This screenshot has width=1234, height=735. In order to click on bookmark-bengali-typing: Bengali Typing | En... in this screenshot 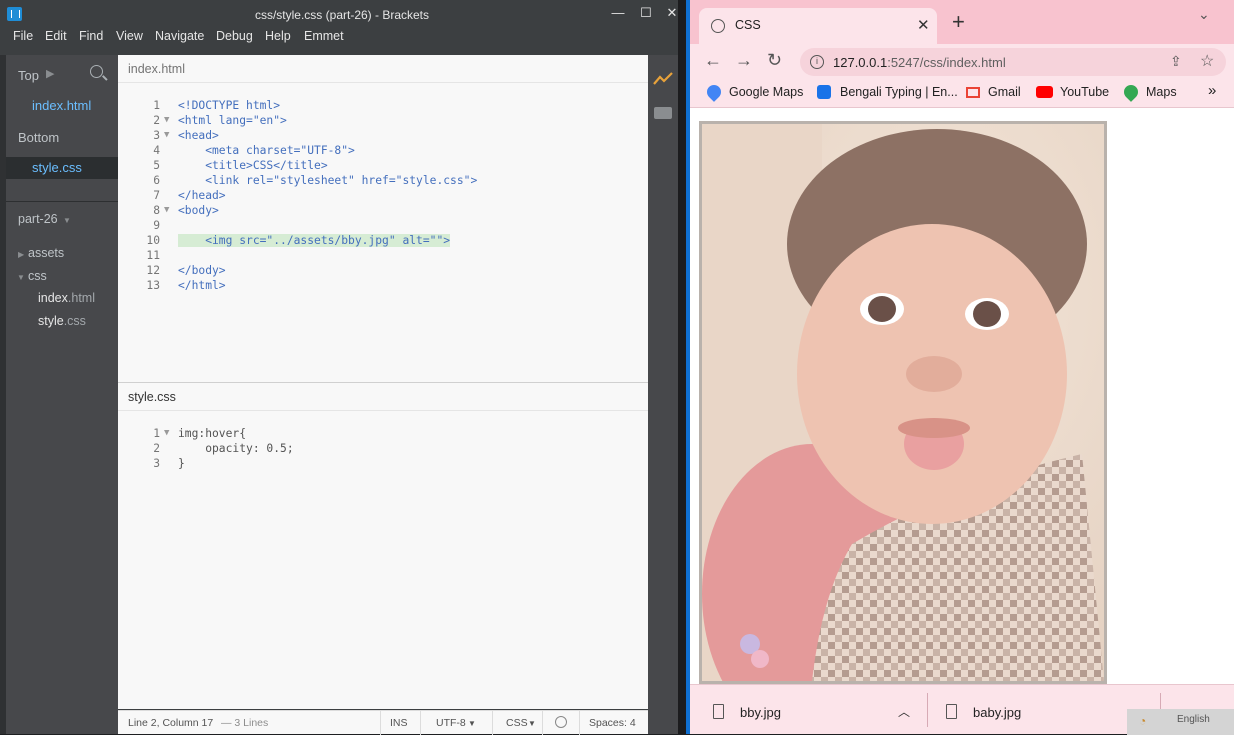, I will do `click(899, 92)`.